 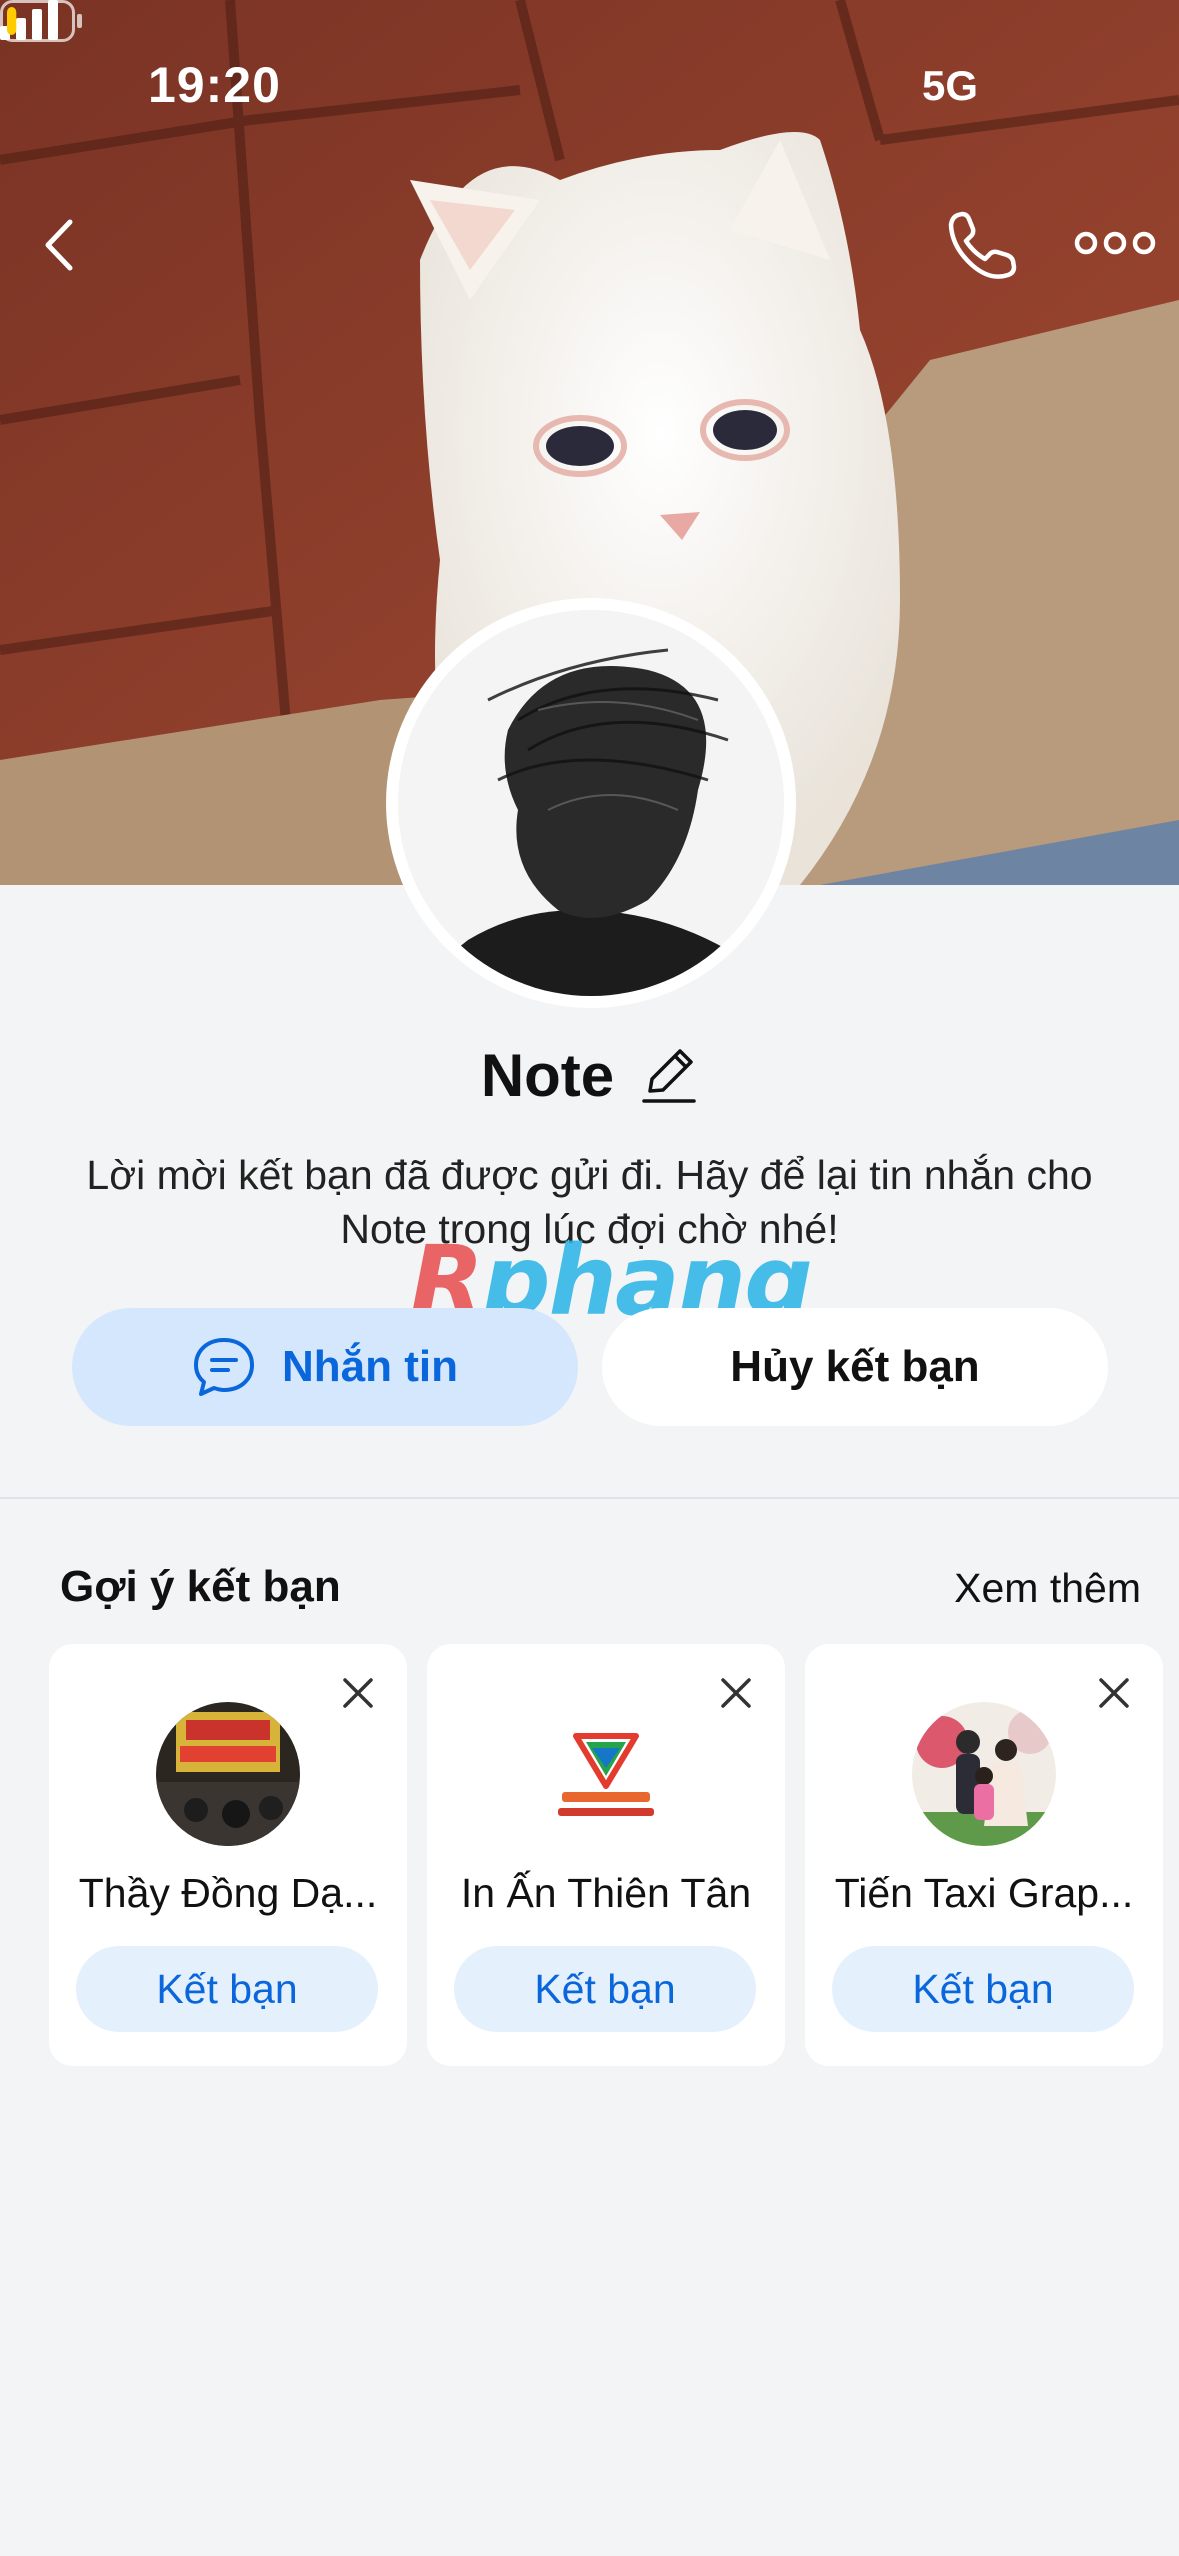 I want to click on section-divider, so click(x=589, y=1498).